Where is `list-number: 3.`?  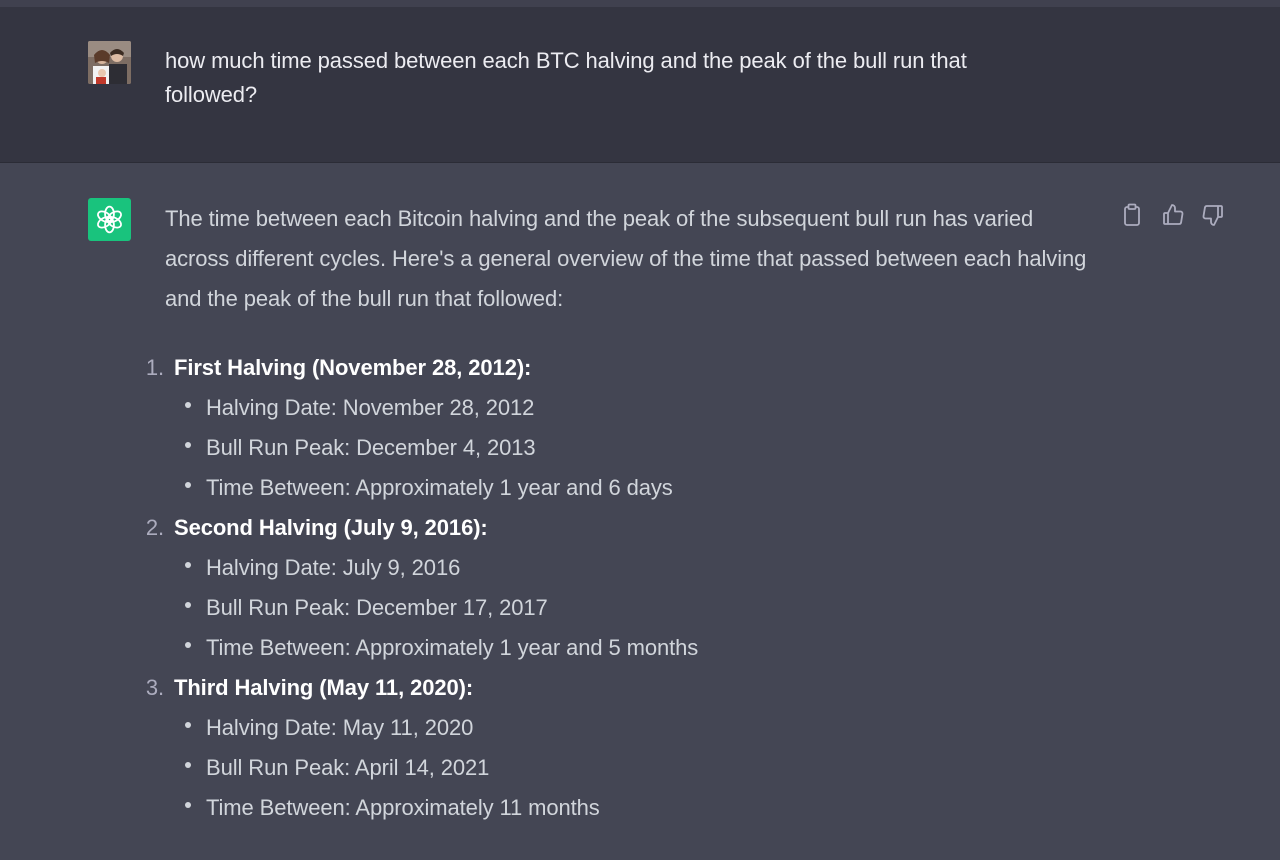 list-number: 3. is located at coordinates (154, 687).